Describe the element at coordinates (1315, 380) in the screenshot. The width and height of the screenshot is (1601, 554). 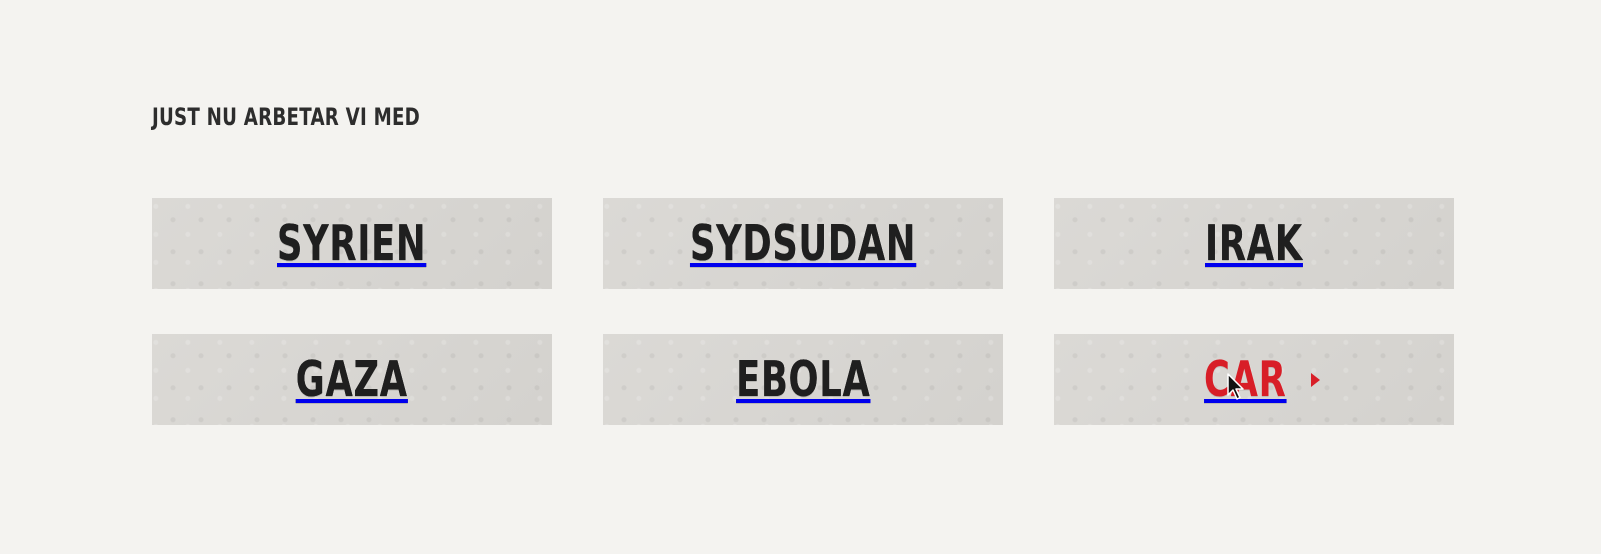
I see `arrow-right-icon` at that location.